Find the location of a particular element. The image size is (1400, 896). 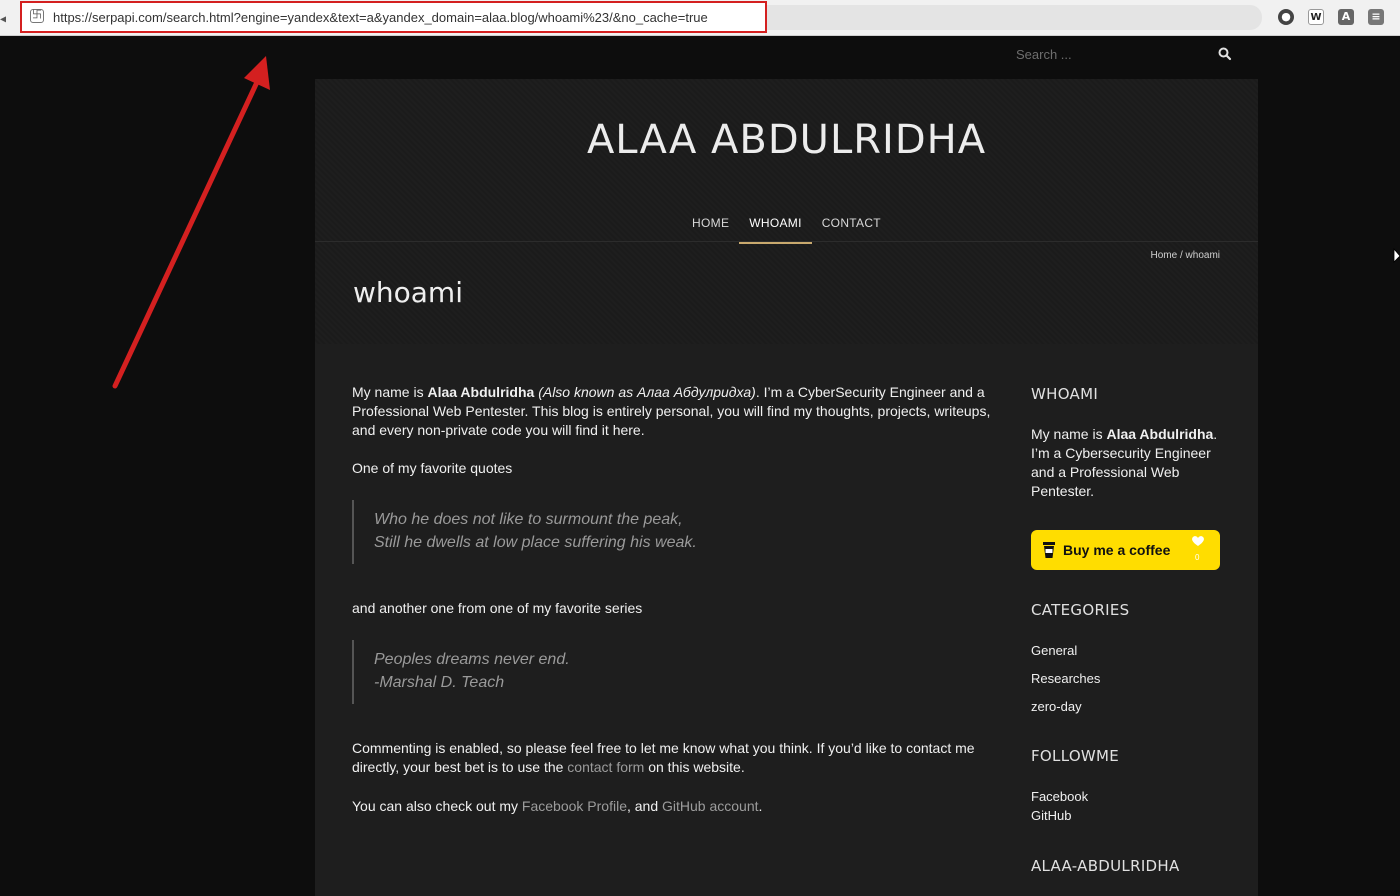

list-item: Researches is located at coordinates (1065, 683).